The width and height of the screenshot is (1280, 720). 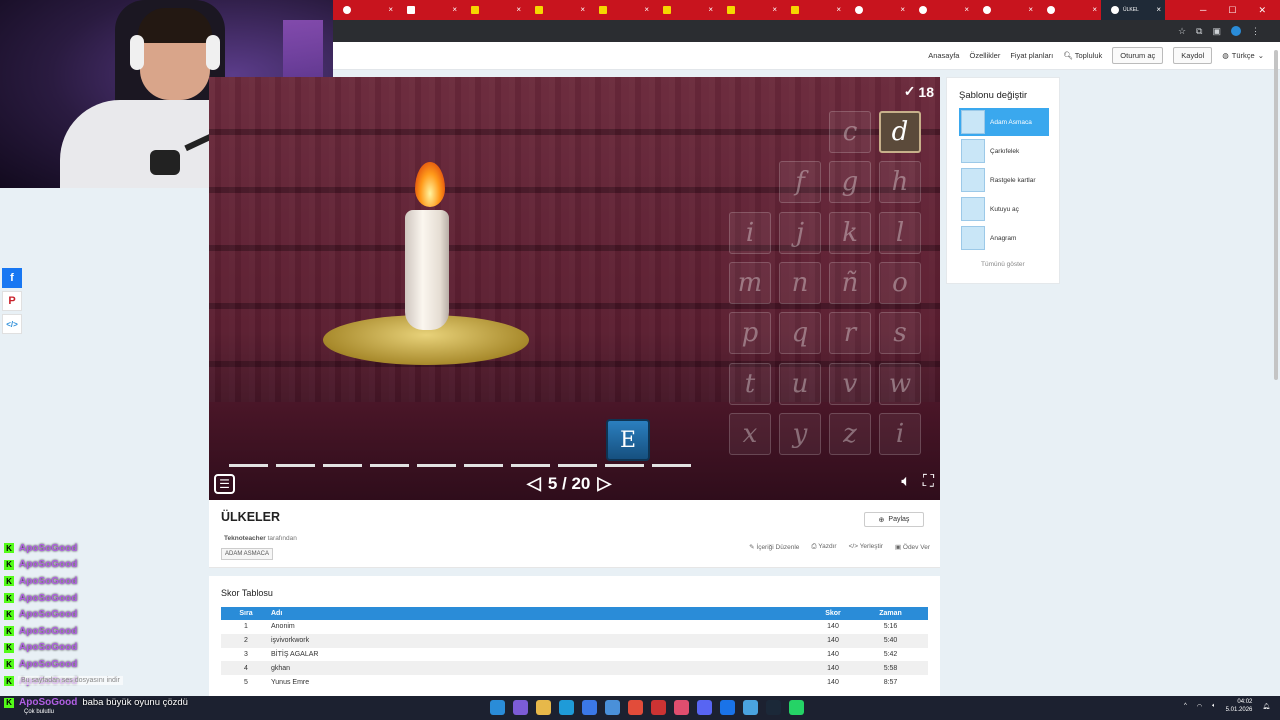 What do you see at coordinates (750, 283) in the screenshot?
I see `letter-key: m` at bounding box center [750, 283].